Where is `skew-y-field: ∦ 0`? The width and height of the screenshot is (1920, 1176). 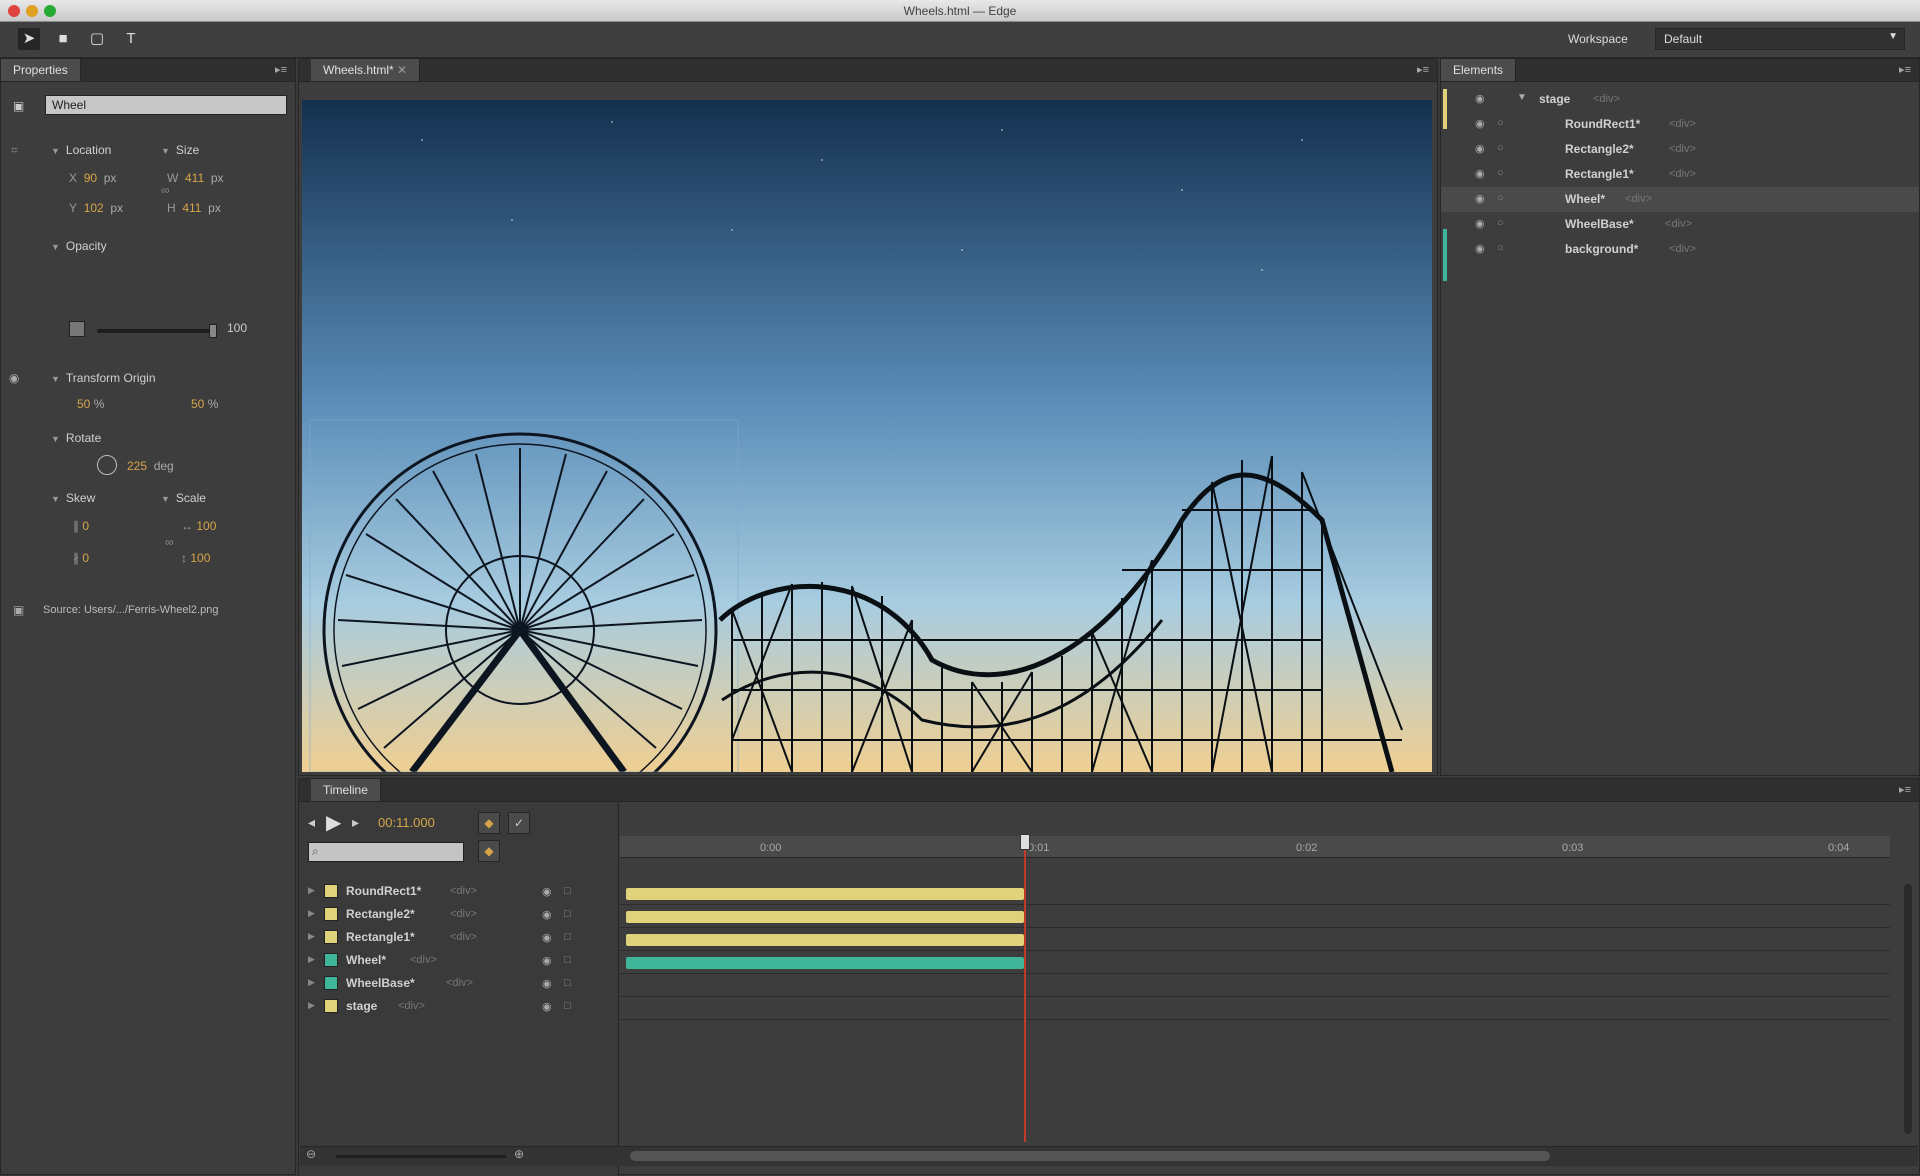 skew-y-field: ∦ 0 is located at coordinates (81, 558).